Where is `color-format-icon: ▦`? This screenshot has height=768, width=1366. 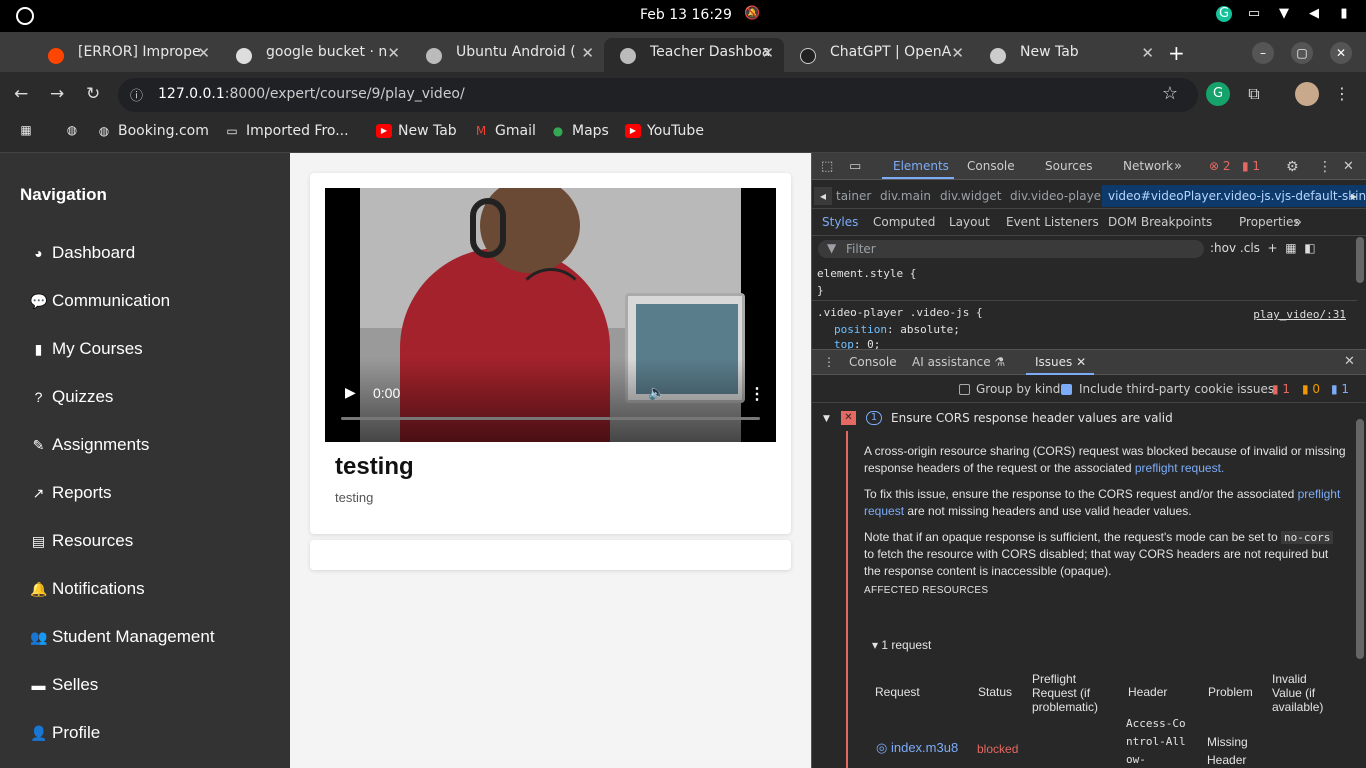
color-format-icon: ▦ is located at coordinates (1290, 248).